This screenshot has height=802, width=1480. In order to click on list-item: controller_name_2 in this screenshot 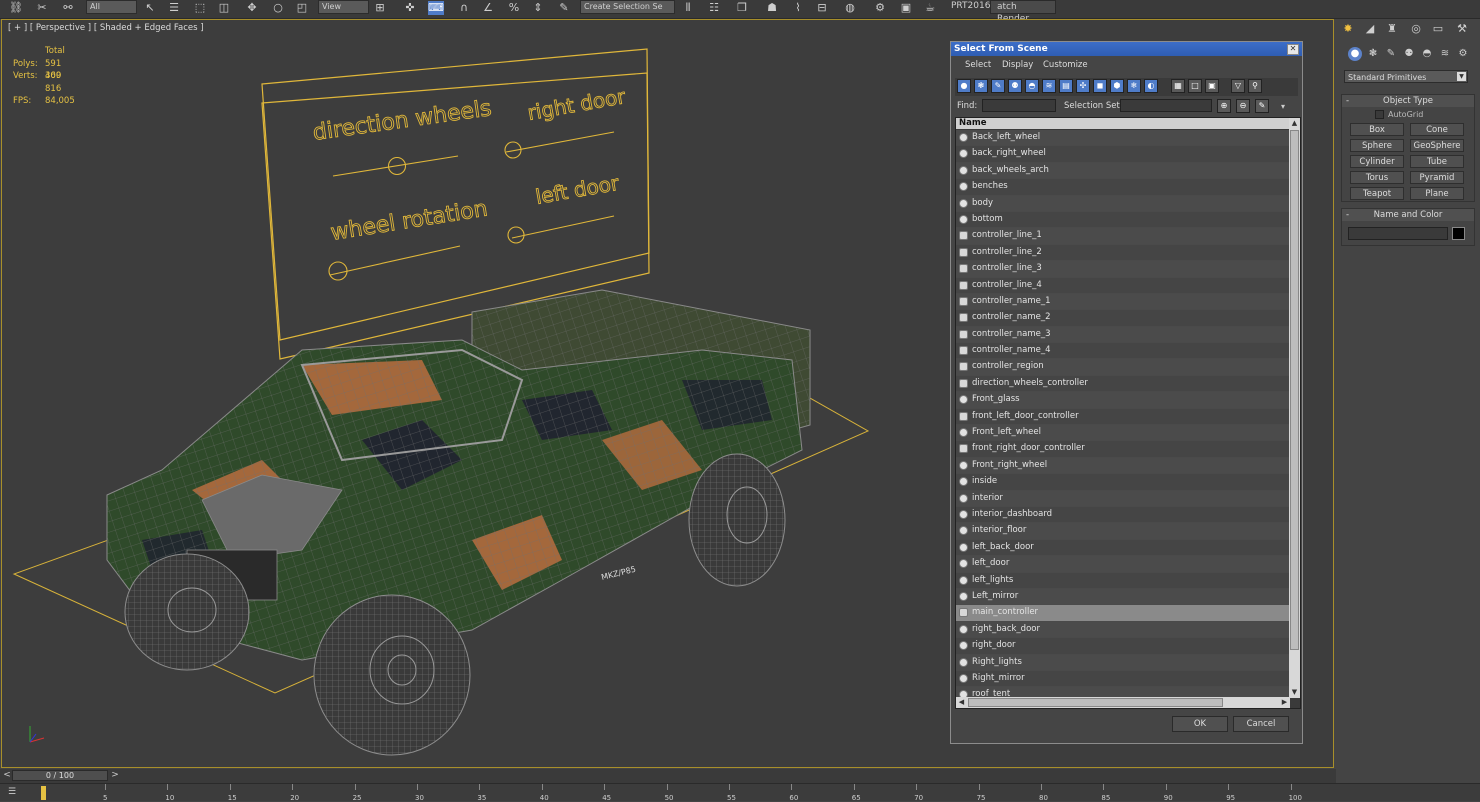, I will do `click(1123, 318)`.